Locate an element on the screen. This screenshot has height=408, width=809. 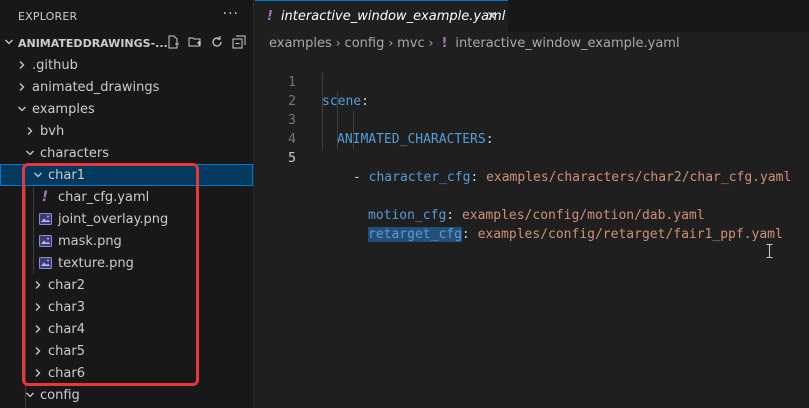
breadcrumb-item: config is located at coordinates (365, 43).